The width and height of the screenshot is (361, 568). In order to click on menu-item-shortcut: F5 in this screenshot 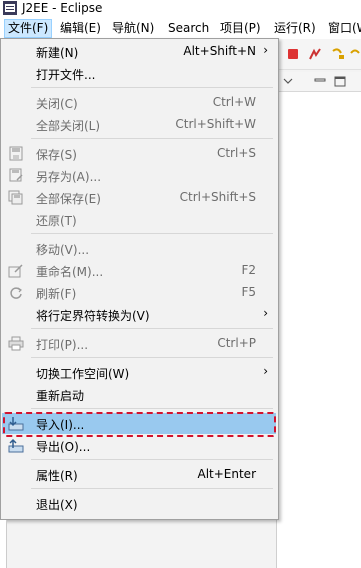, I will do `click(248, 292)`.